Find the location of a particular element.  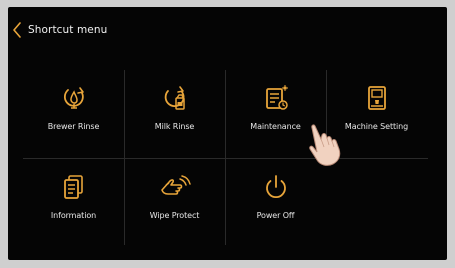

tile-power-off: Power Off is located at coordinates (275, 201).